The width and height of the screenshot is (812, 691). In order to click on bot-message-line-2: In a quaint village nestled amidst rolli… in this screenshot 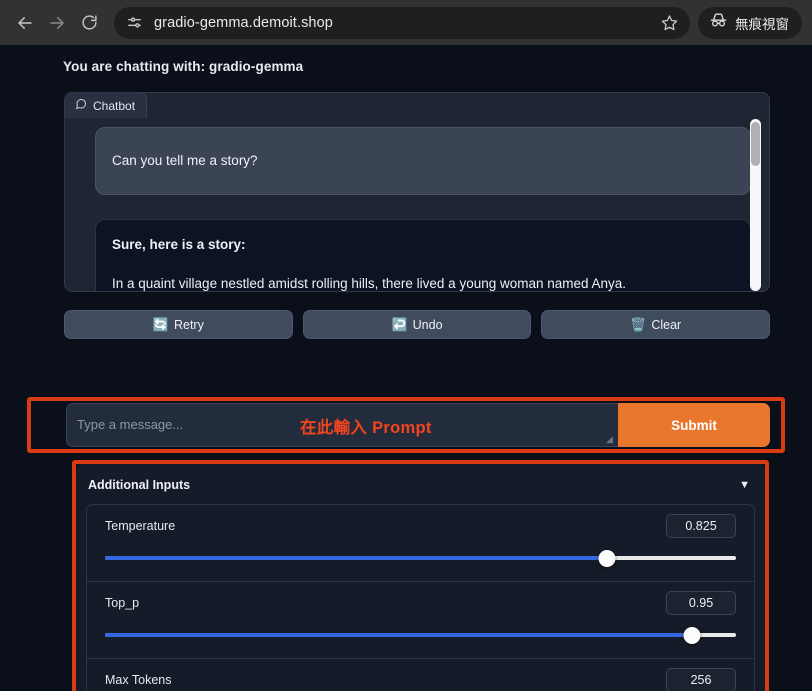, I will do `click(369, 283)`.